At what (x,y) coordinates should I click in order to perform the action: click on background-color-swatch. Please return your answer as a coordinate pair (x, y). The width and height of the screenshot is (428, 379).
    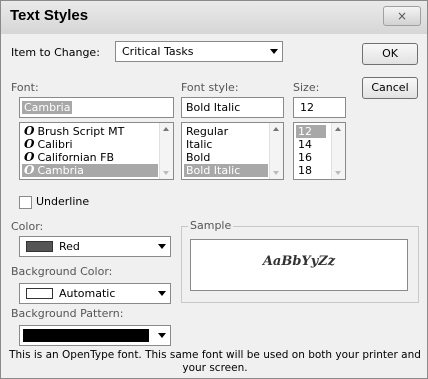
    Looking at the image, I should click on (39, 293).